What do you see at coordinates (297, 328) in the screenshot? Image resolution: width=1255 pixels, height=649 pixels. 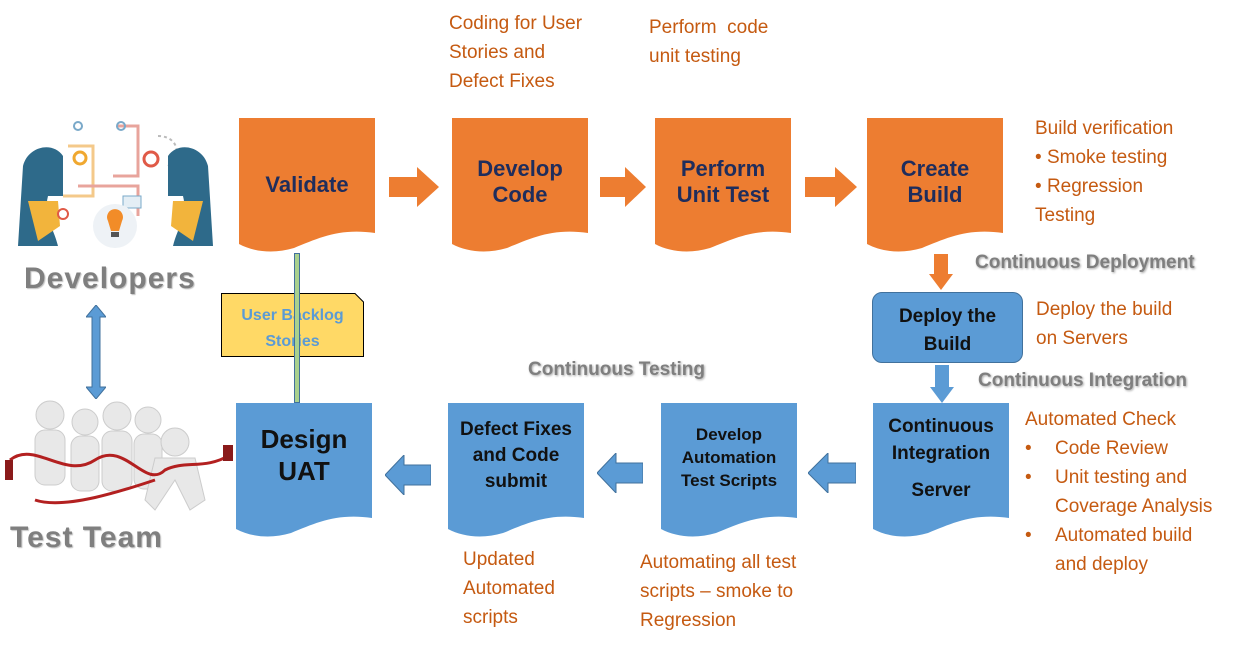 I see `connector-bar` at bounding box center [297, 328].